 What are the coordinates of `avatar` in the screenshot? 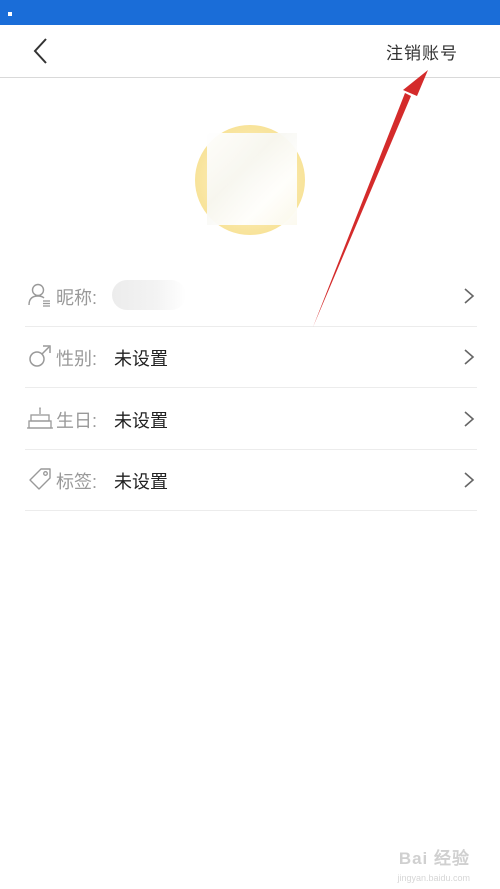 It's located at (250, 180).